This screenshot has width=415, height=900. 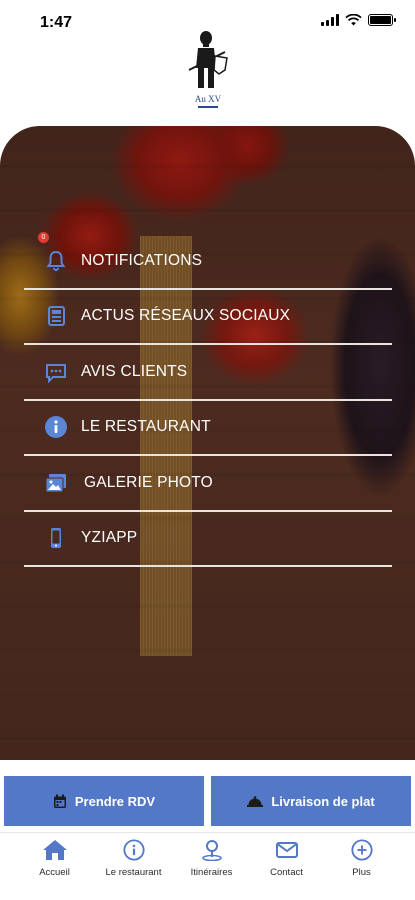 I want to click on info-circle-icon, so click(x=133, y=850).